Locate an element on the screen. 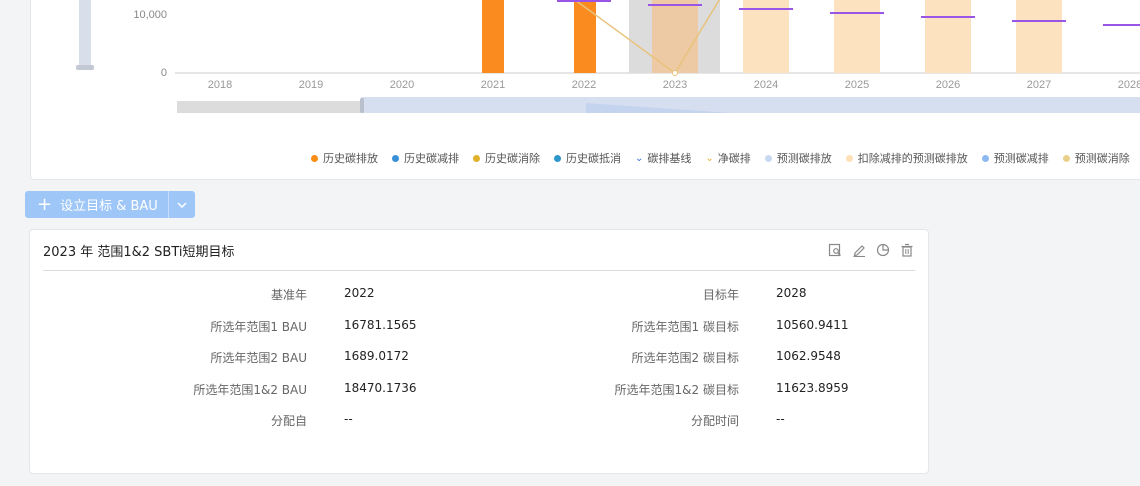  legend-item: ⌄ 碳排基线 is located at coordinates (663, 158).